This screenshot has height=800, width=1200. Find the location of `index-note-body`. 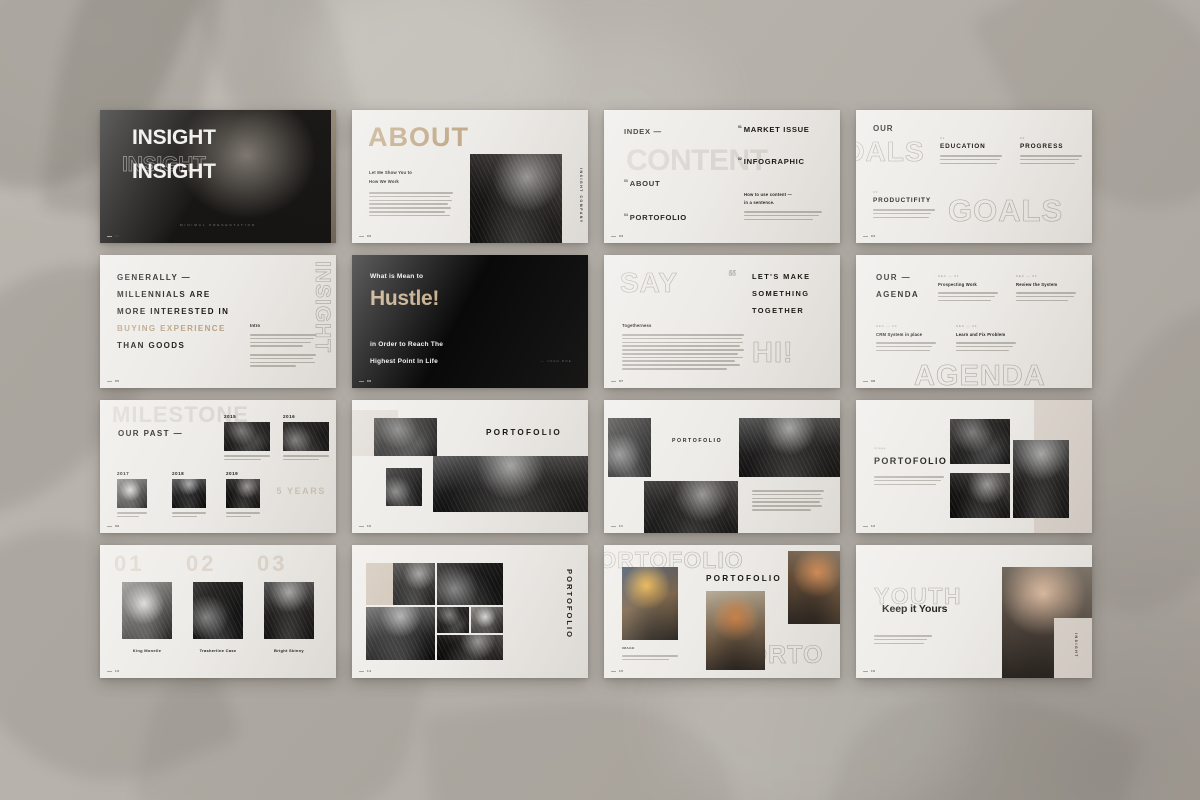

index-note-body is located at coordinates (783, 216).